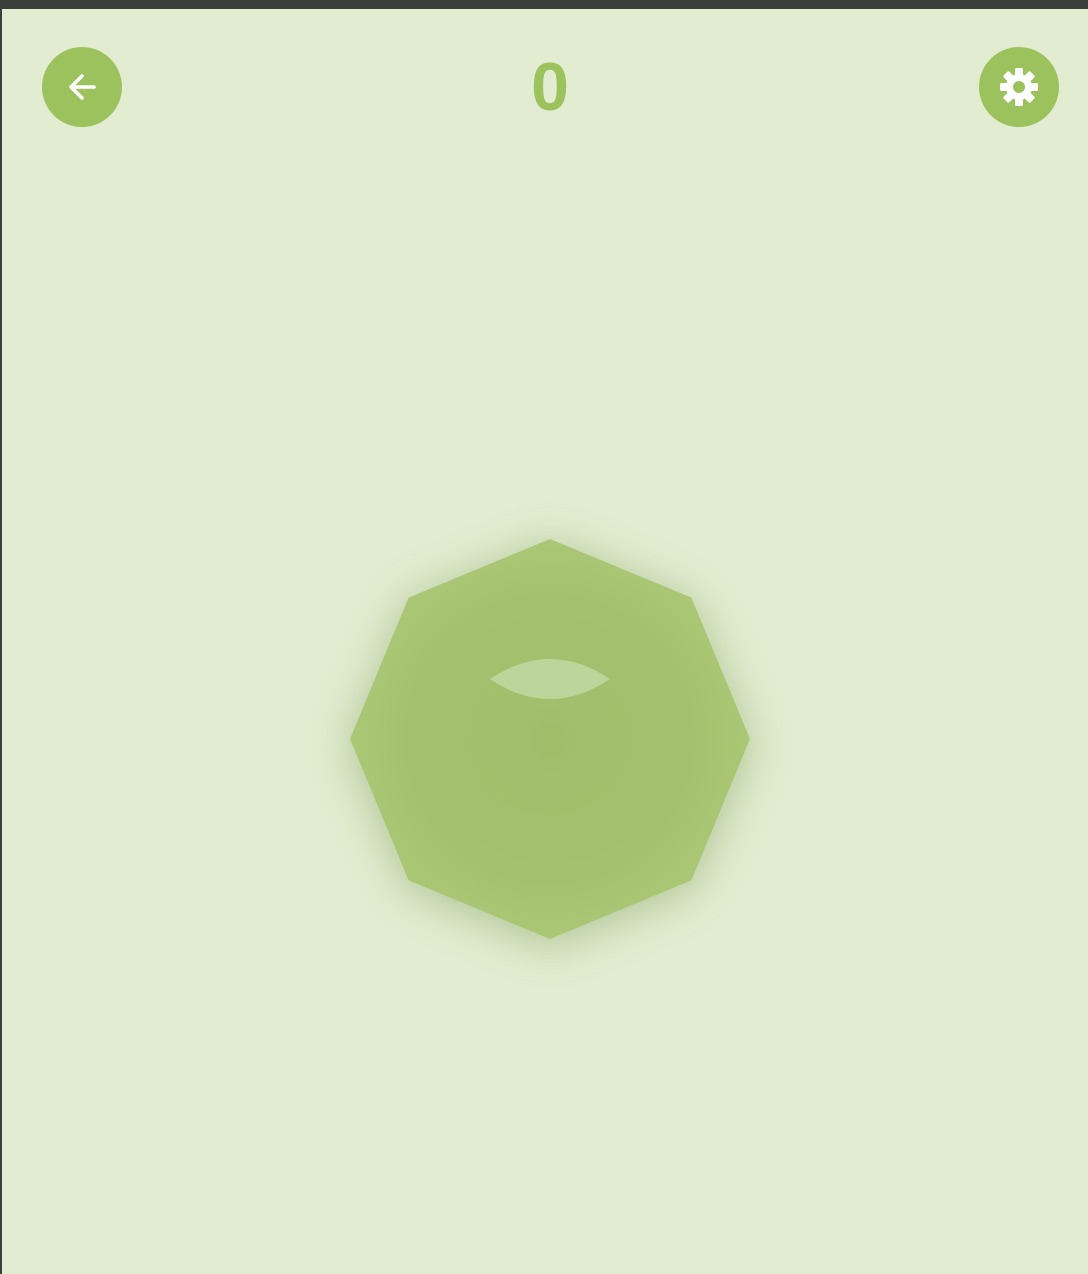 The image size is (1088, 1274). I want to click on octagon-shape, so click(550, 739).